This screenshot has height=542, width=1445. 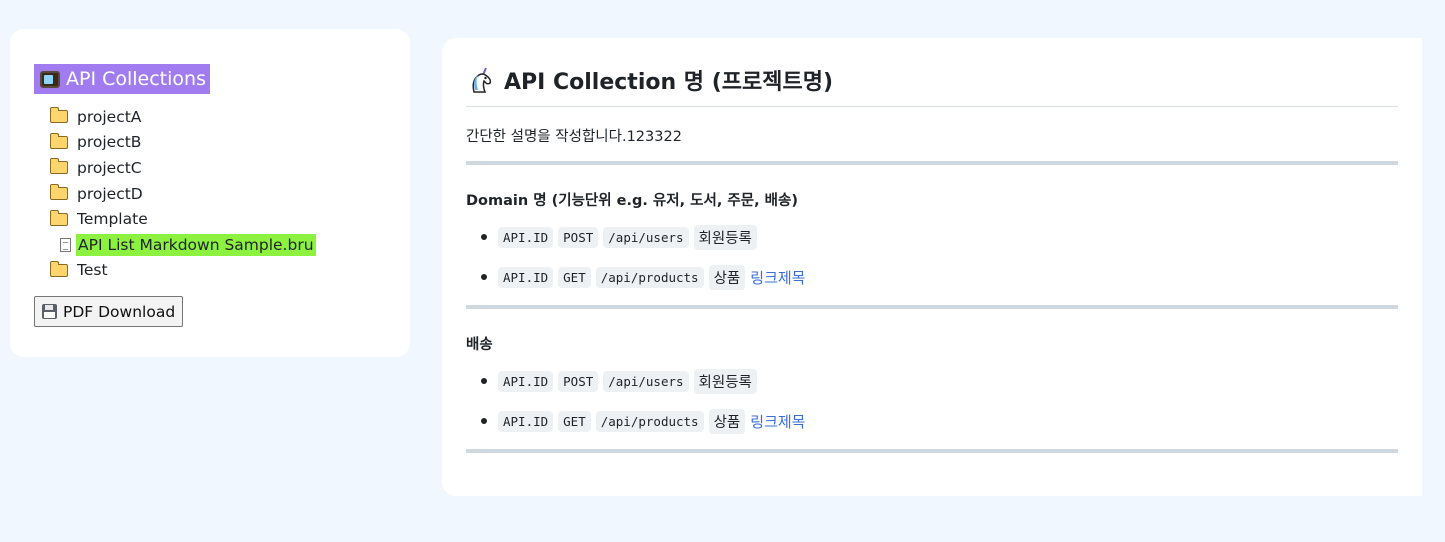 What do you see at coordinates (196, 244) in the screenshot?
I see `tree-item-label-selected: API List Markdown Sample.bru` at bounding box center [196, 244].